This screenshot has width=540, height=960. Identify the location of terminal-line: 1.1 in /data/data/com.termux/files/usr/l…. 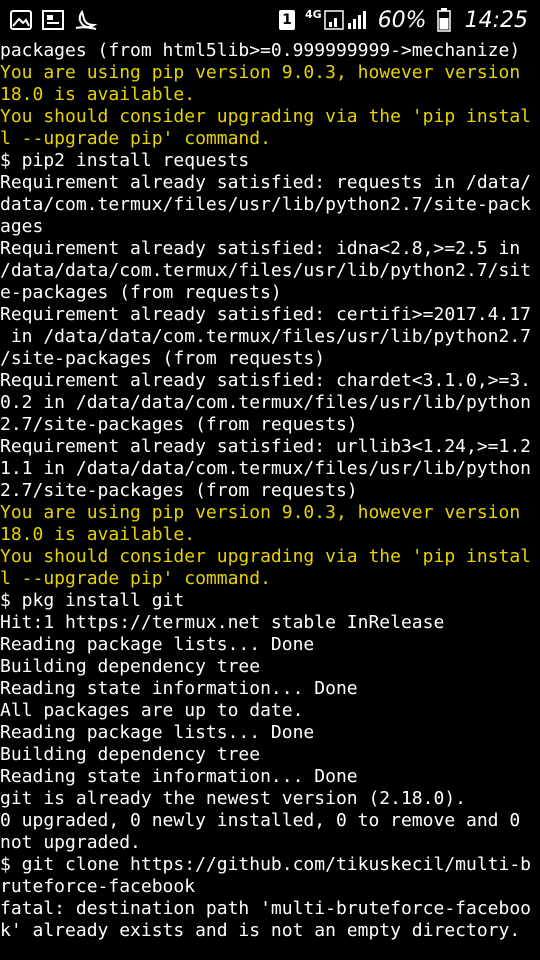
(266, 468).